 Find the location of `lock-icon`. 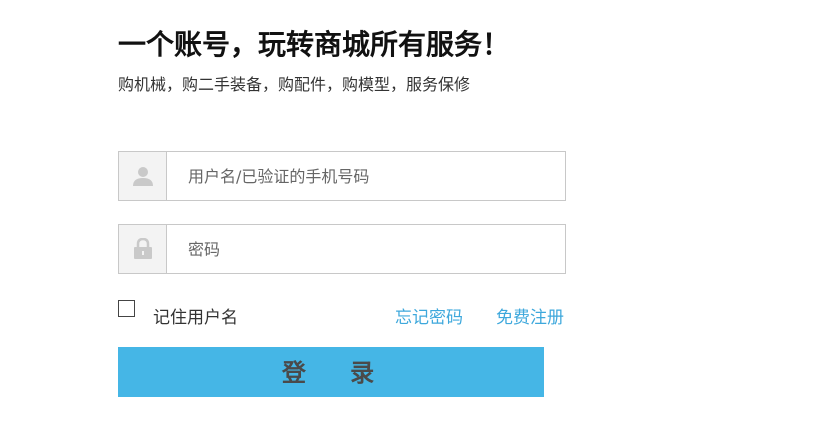

lock-icon is located at coordinates (142, 248).